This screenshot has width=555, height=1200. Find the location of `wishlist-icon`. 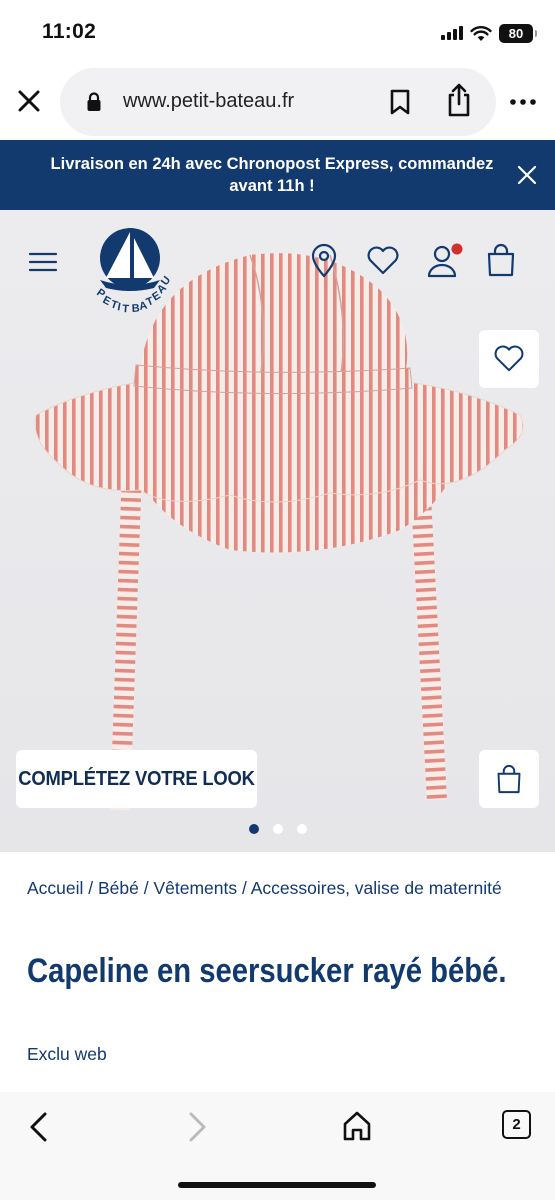

wishlist-icon is located at coordinates (383, 261).